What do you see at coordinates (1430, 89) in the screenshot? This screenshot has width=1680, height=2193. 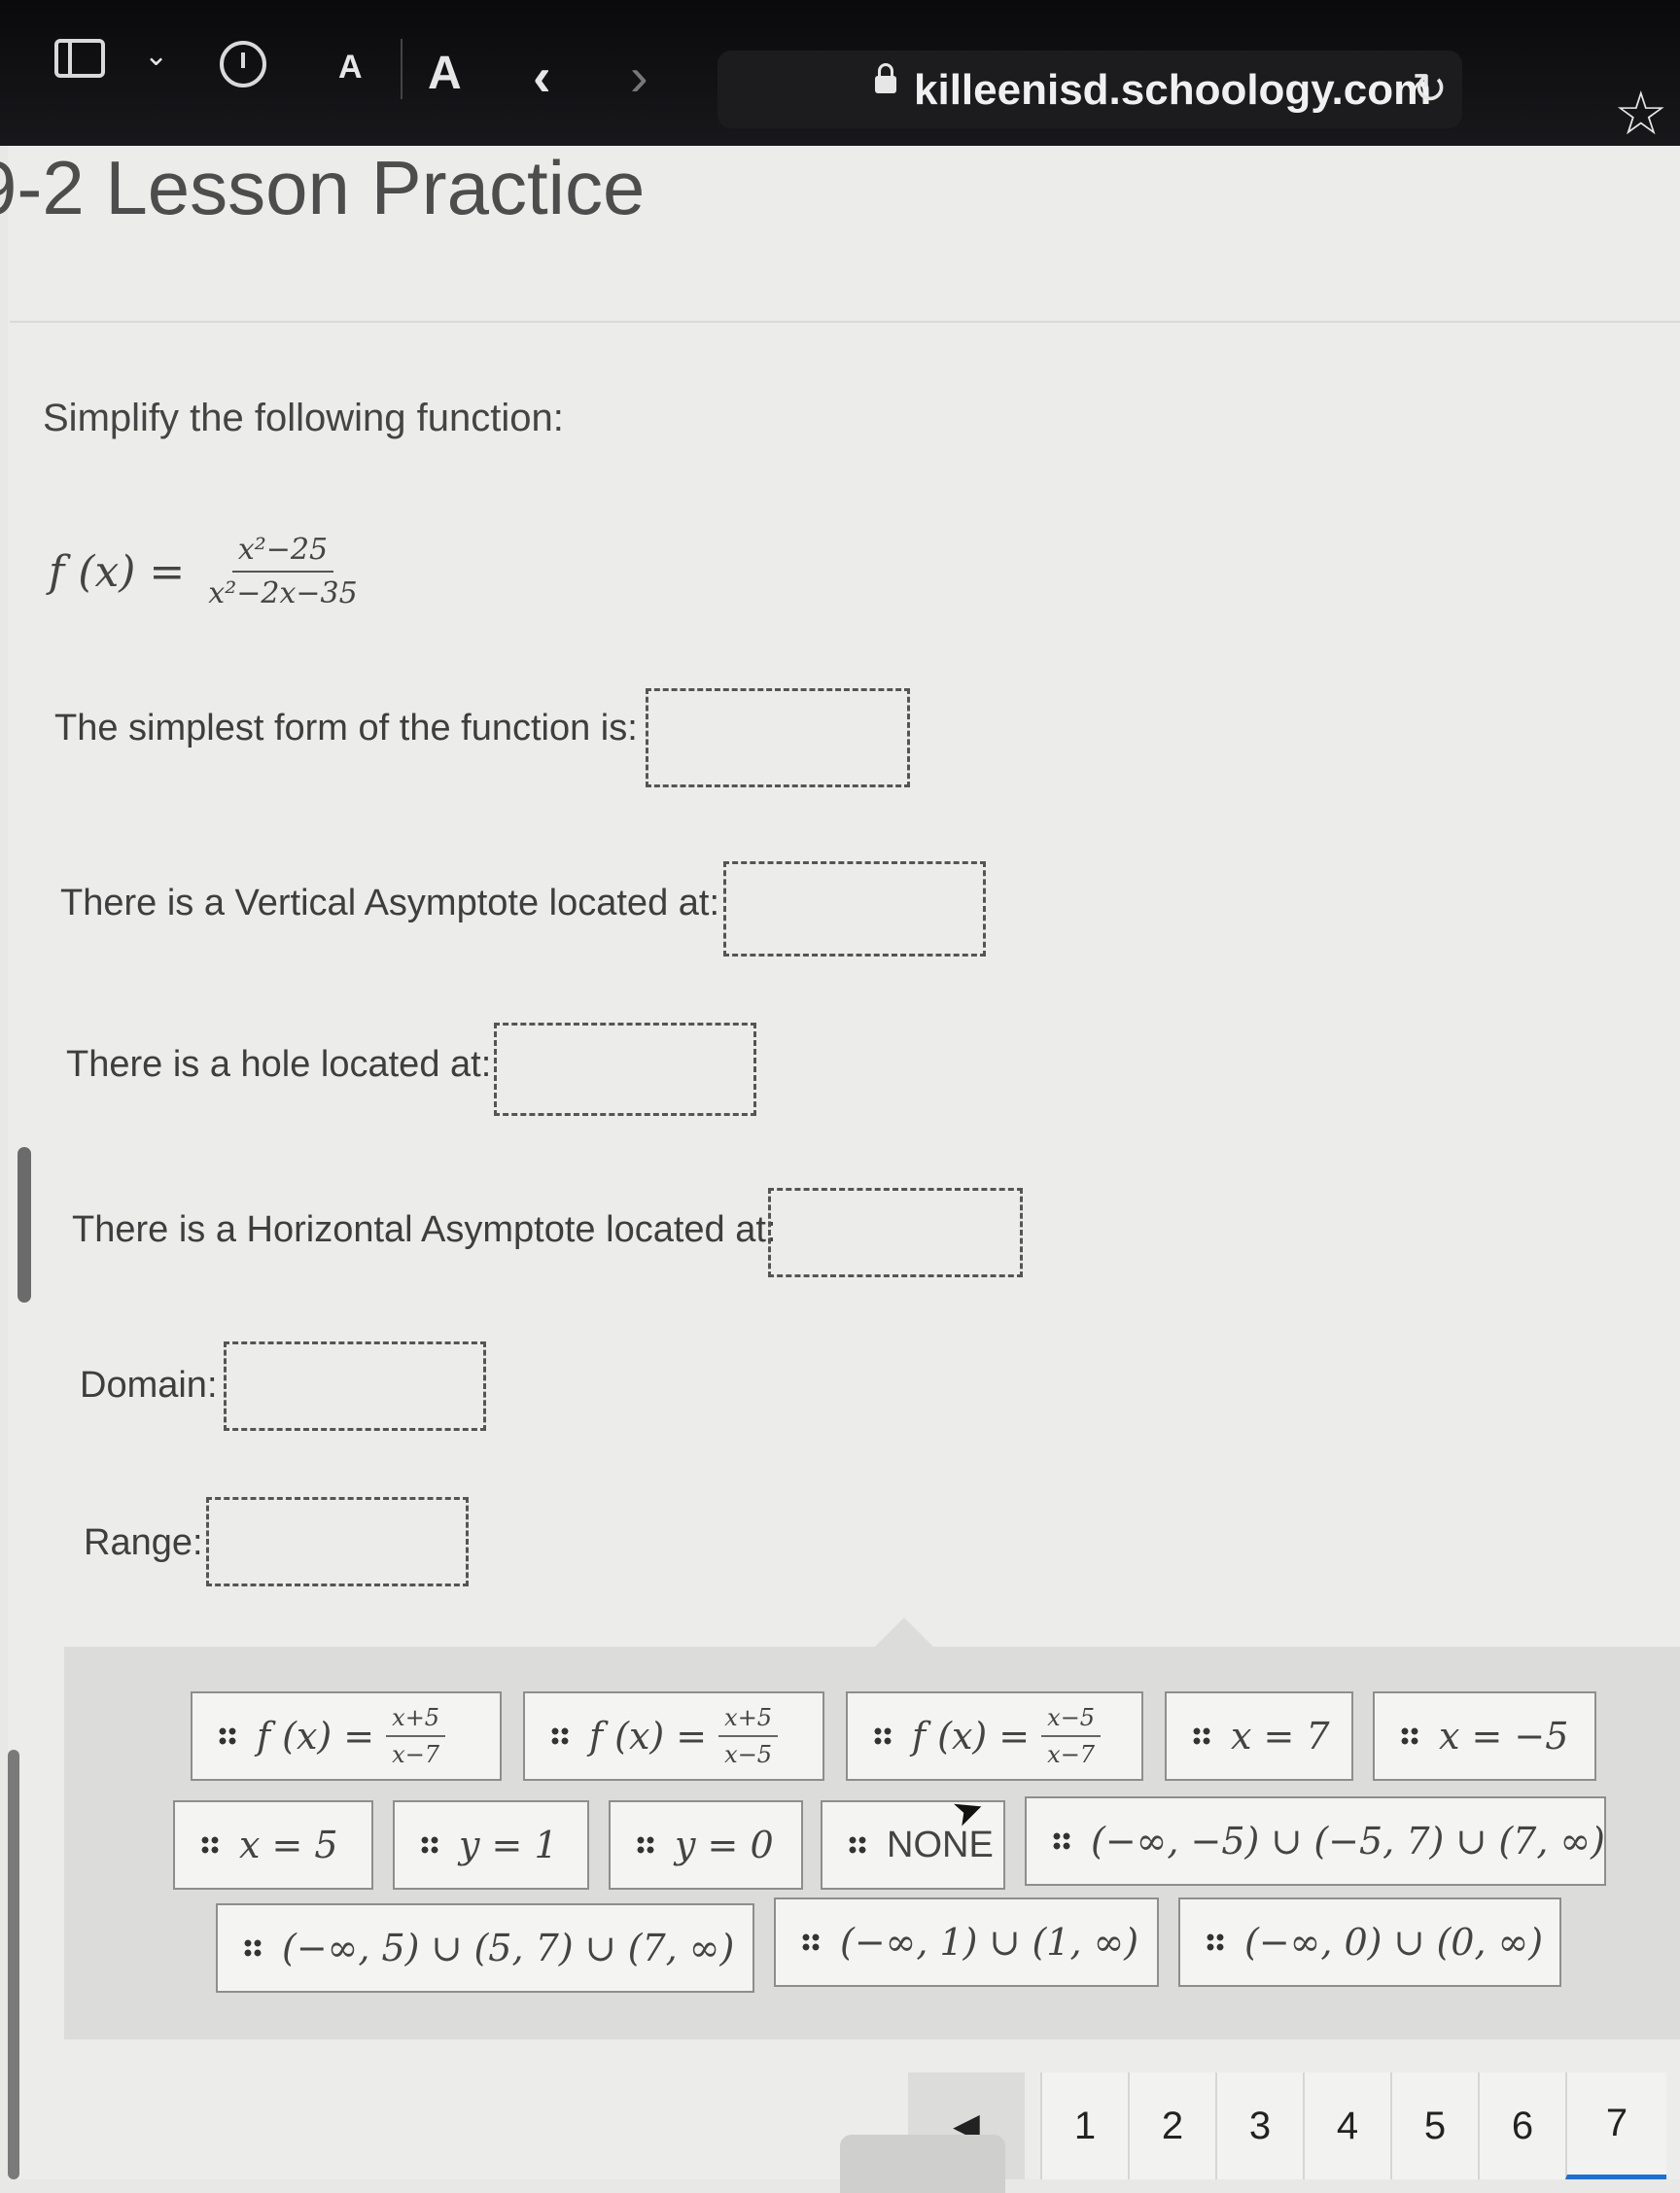 I see `reload-icon: ↻` at bounding box center [1430, 89].